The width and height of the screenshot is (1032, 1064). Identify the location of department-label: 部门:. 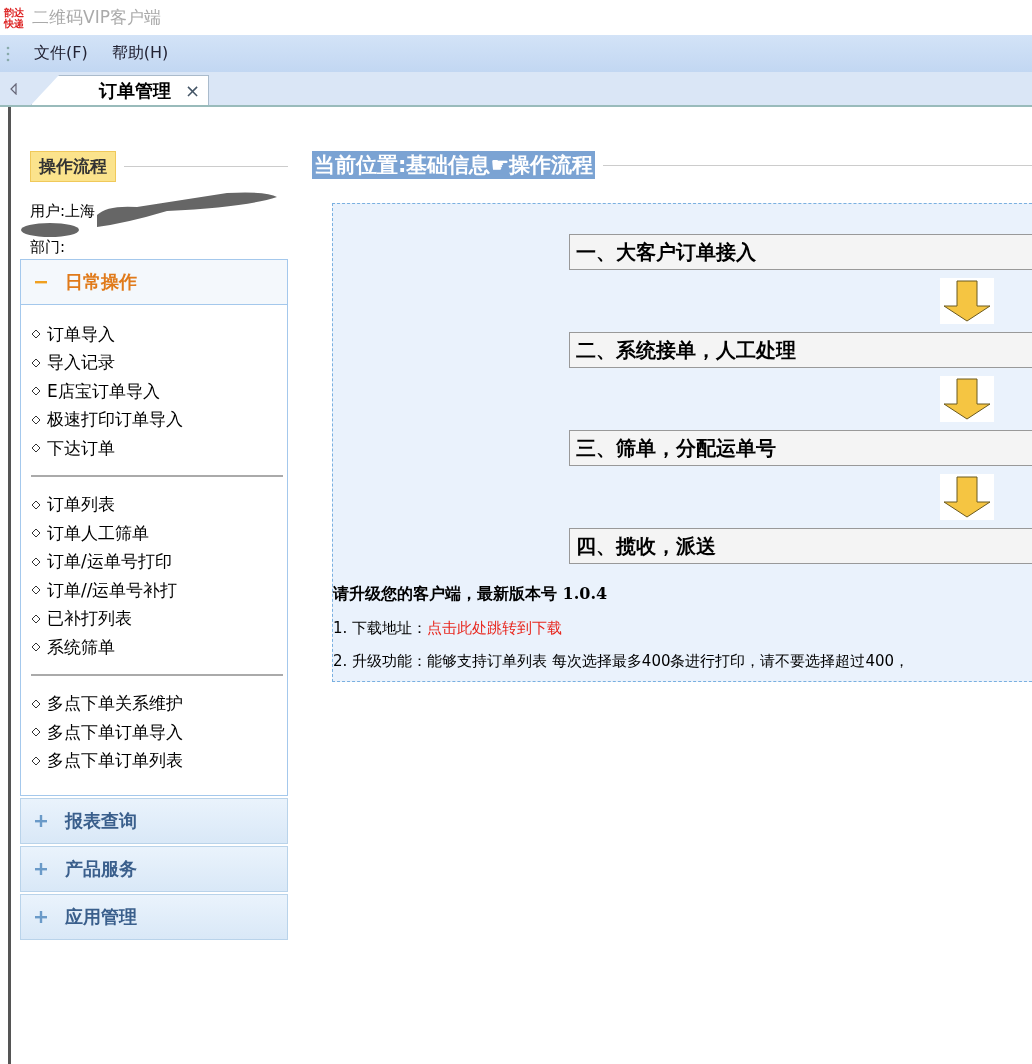
(48, 247).